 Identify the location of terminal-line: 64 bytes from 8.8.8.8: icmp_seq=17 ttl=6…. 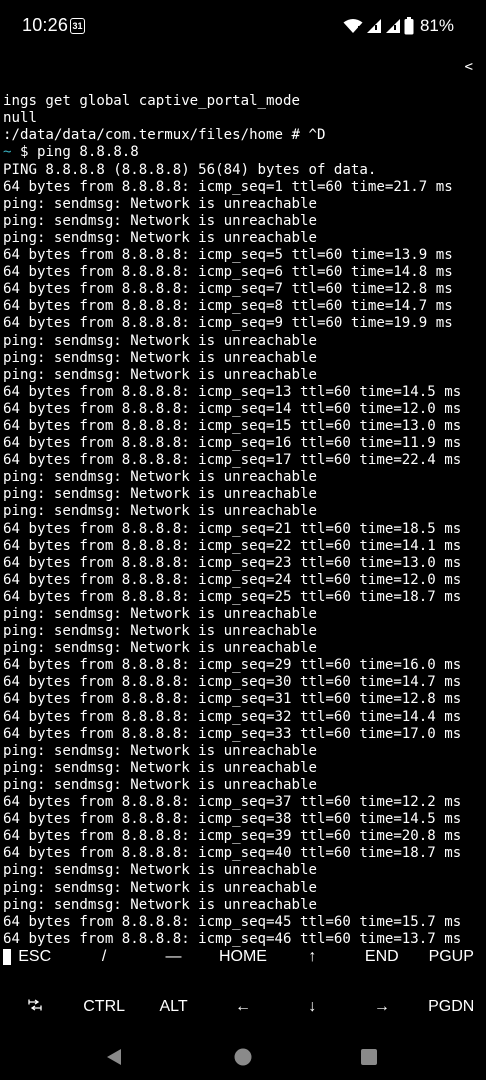
(232, 460).